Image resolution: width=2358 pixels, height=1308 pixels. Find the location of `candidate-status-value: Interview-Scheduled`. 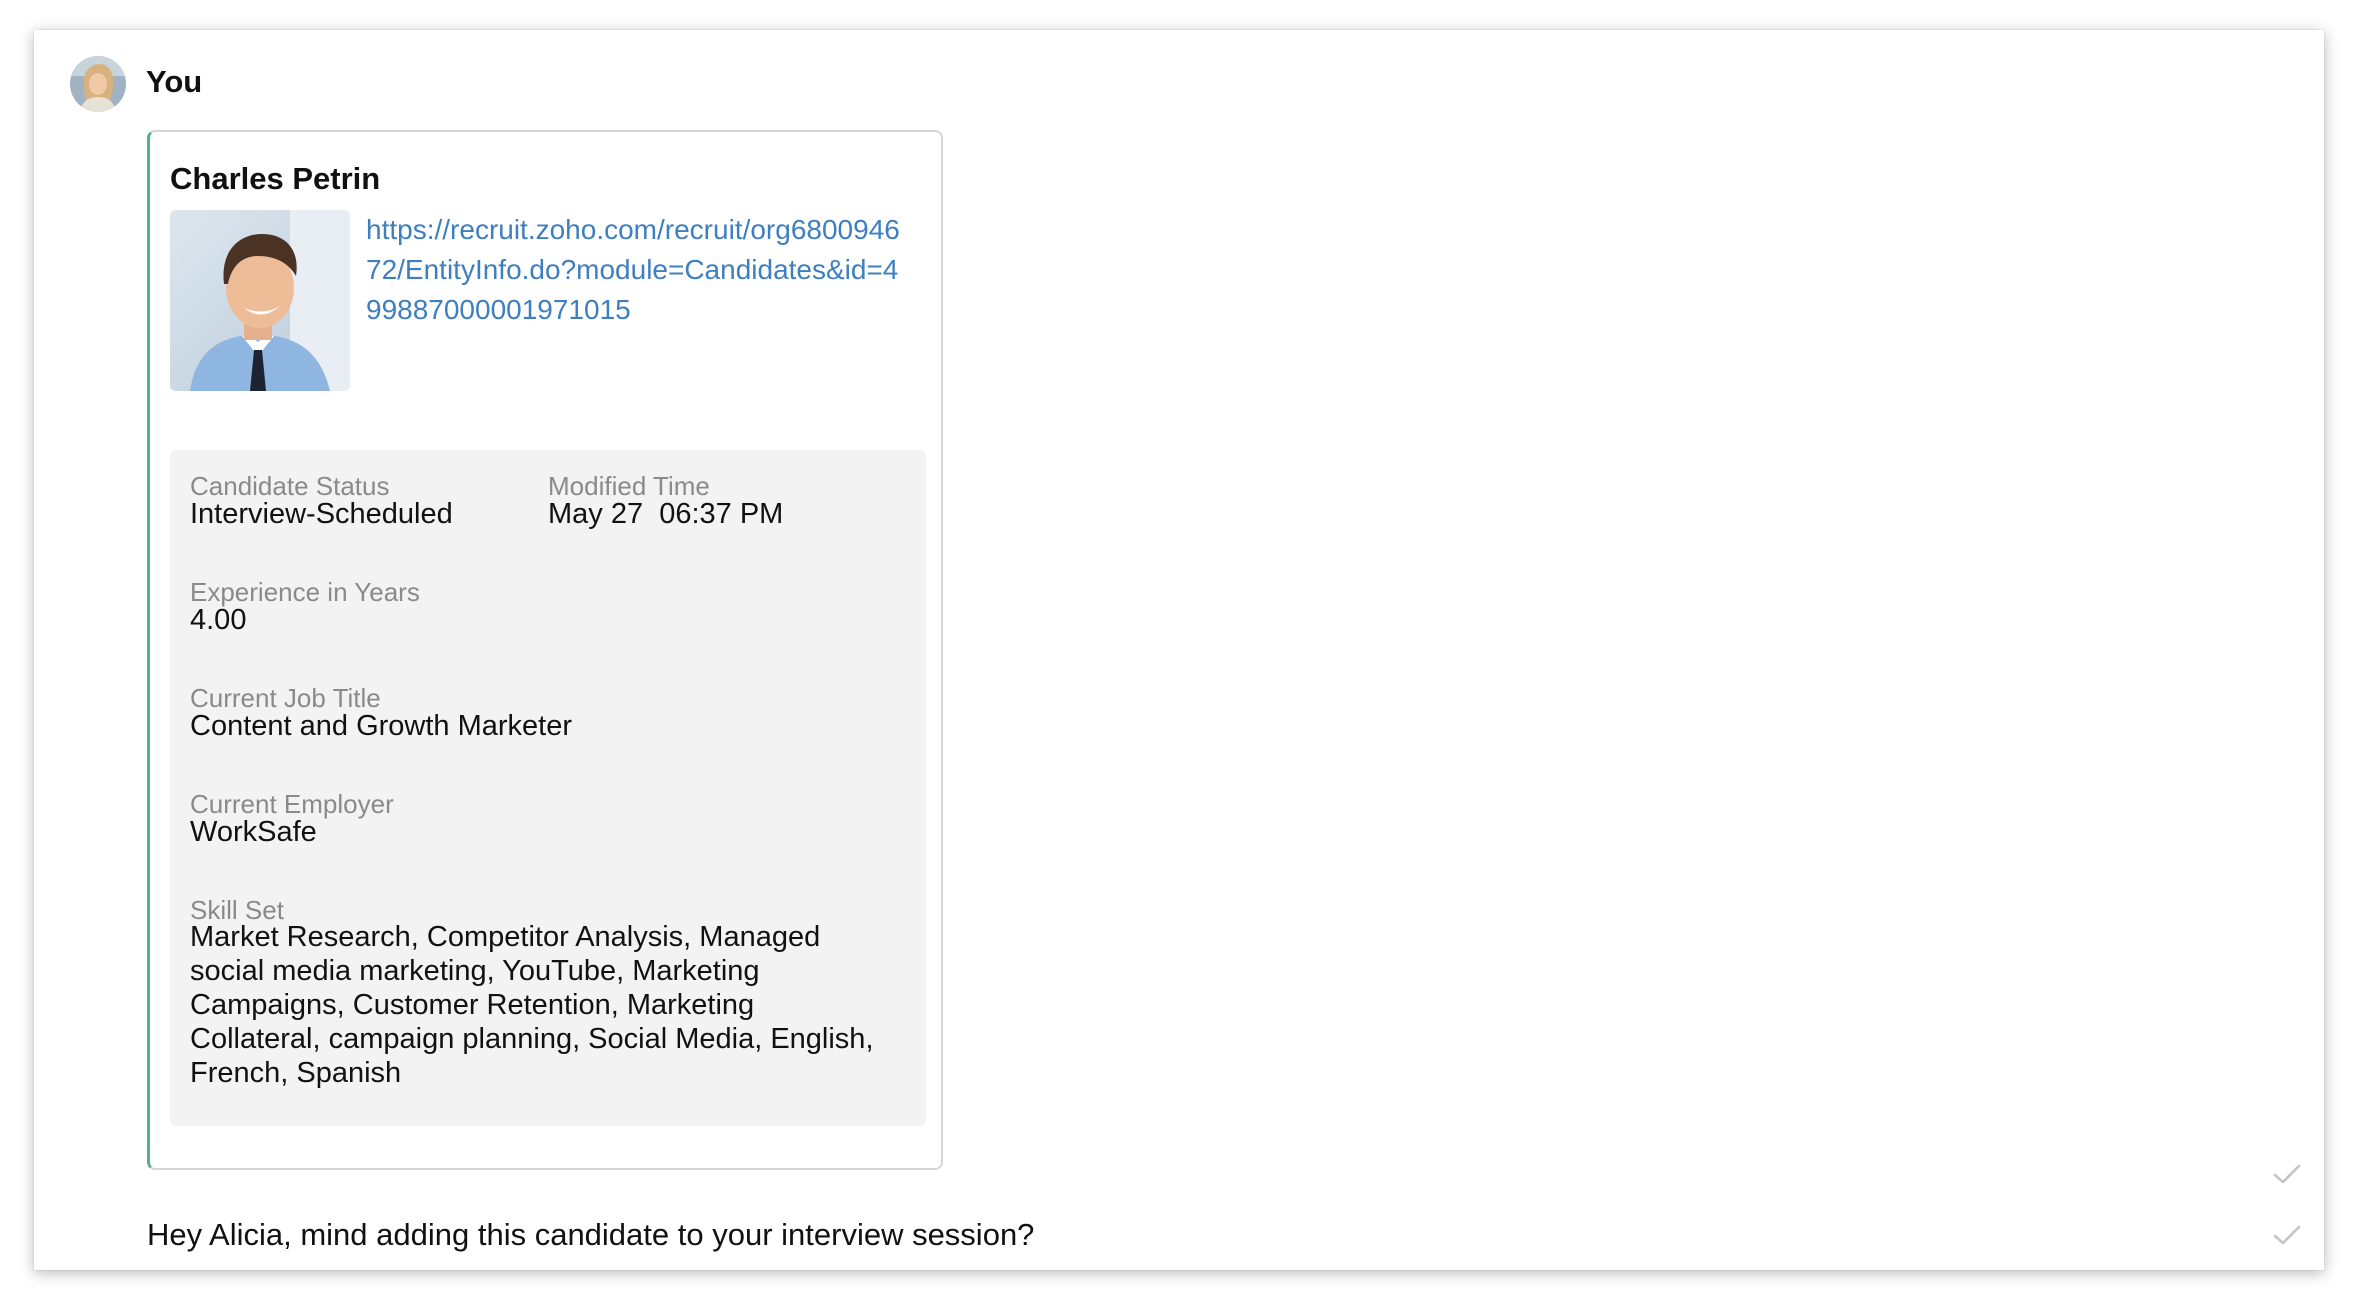

candidate-status-value: Interview-Scheduled is located at coordinates (321, 514).